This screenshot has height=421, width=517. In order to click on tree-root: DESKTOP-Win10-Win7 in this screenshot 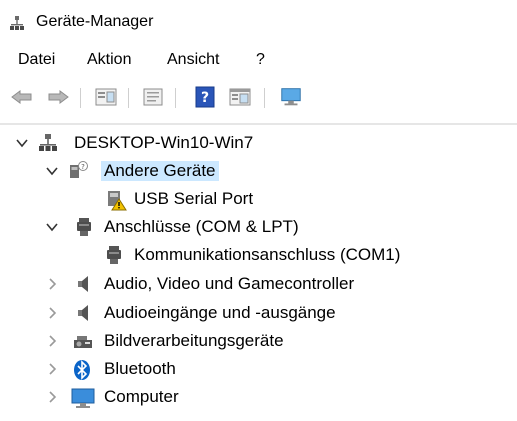, I will do `click(258, 144)`.